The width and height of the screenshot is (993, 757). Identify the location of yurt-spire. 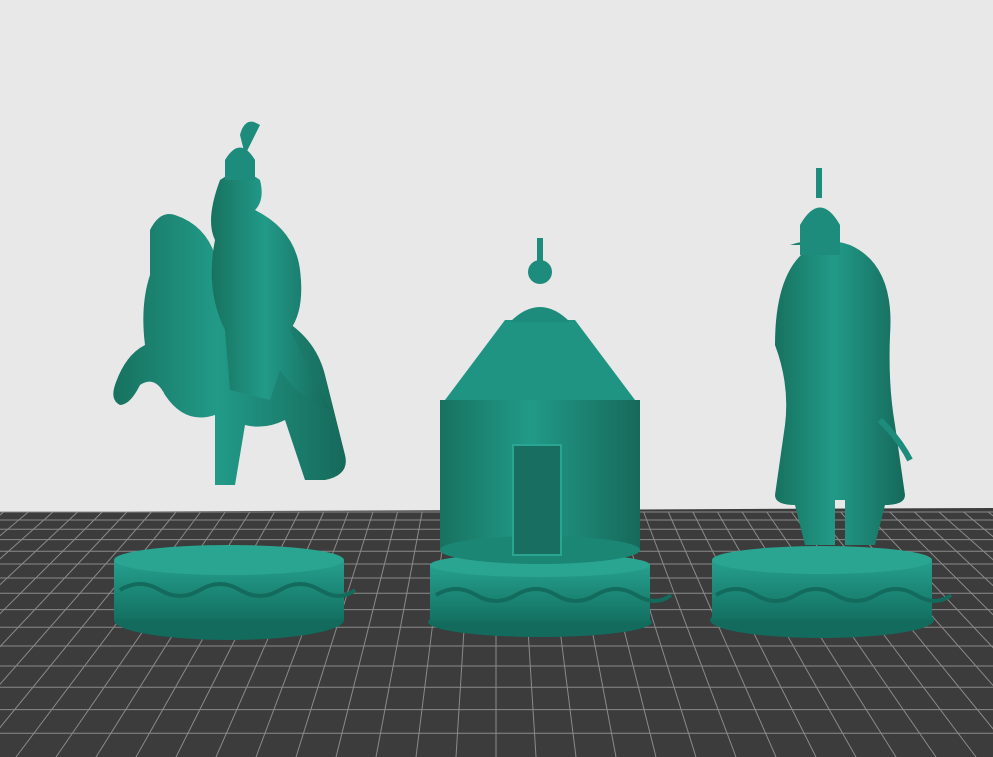
(540, 250).